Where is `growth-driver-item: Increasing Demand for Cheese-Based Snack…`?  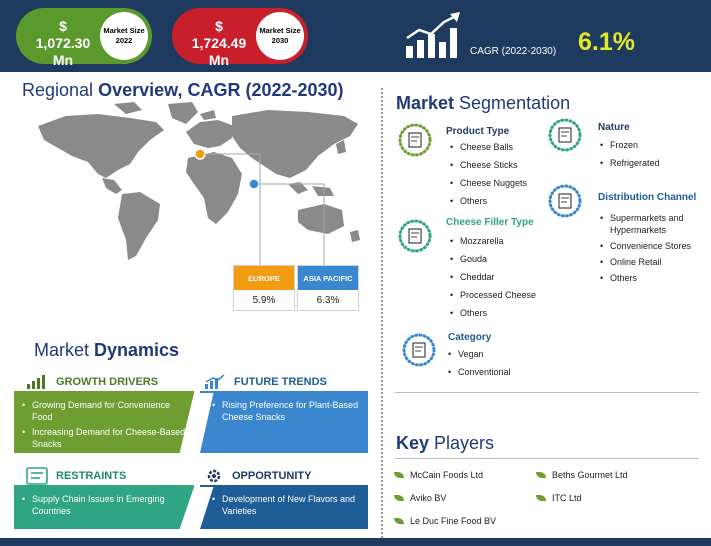
growth-driver-item: Increasing Demand for Cheese-Based Snack… is located at coordinates (104, 438).